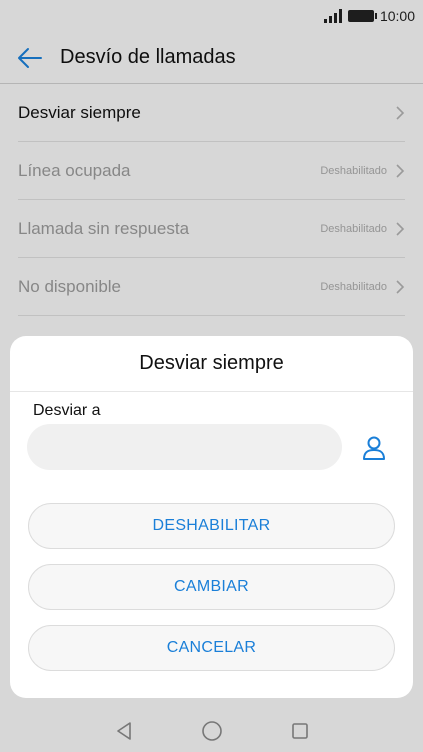  Describe the element at coordinates (211, 364) in the screenshot. I see `dialog-title: Desviar siempre` at that location.